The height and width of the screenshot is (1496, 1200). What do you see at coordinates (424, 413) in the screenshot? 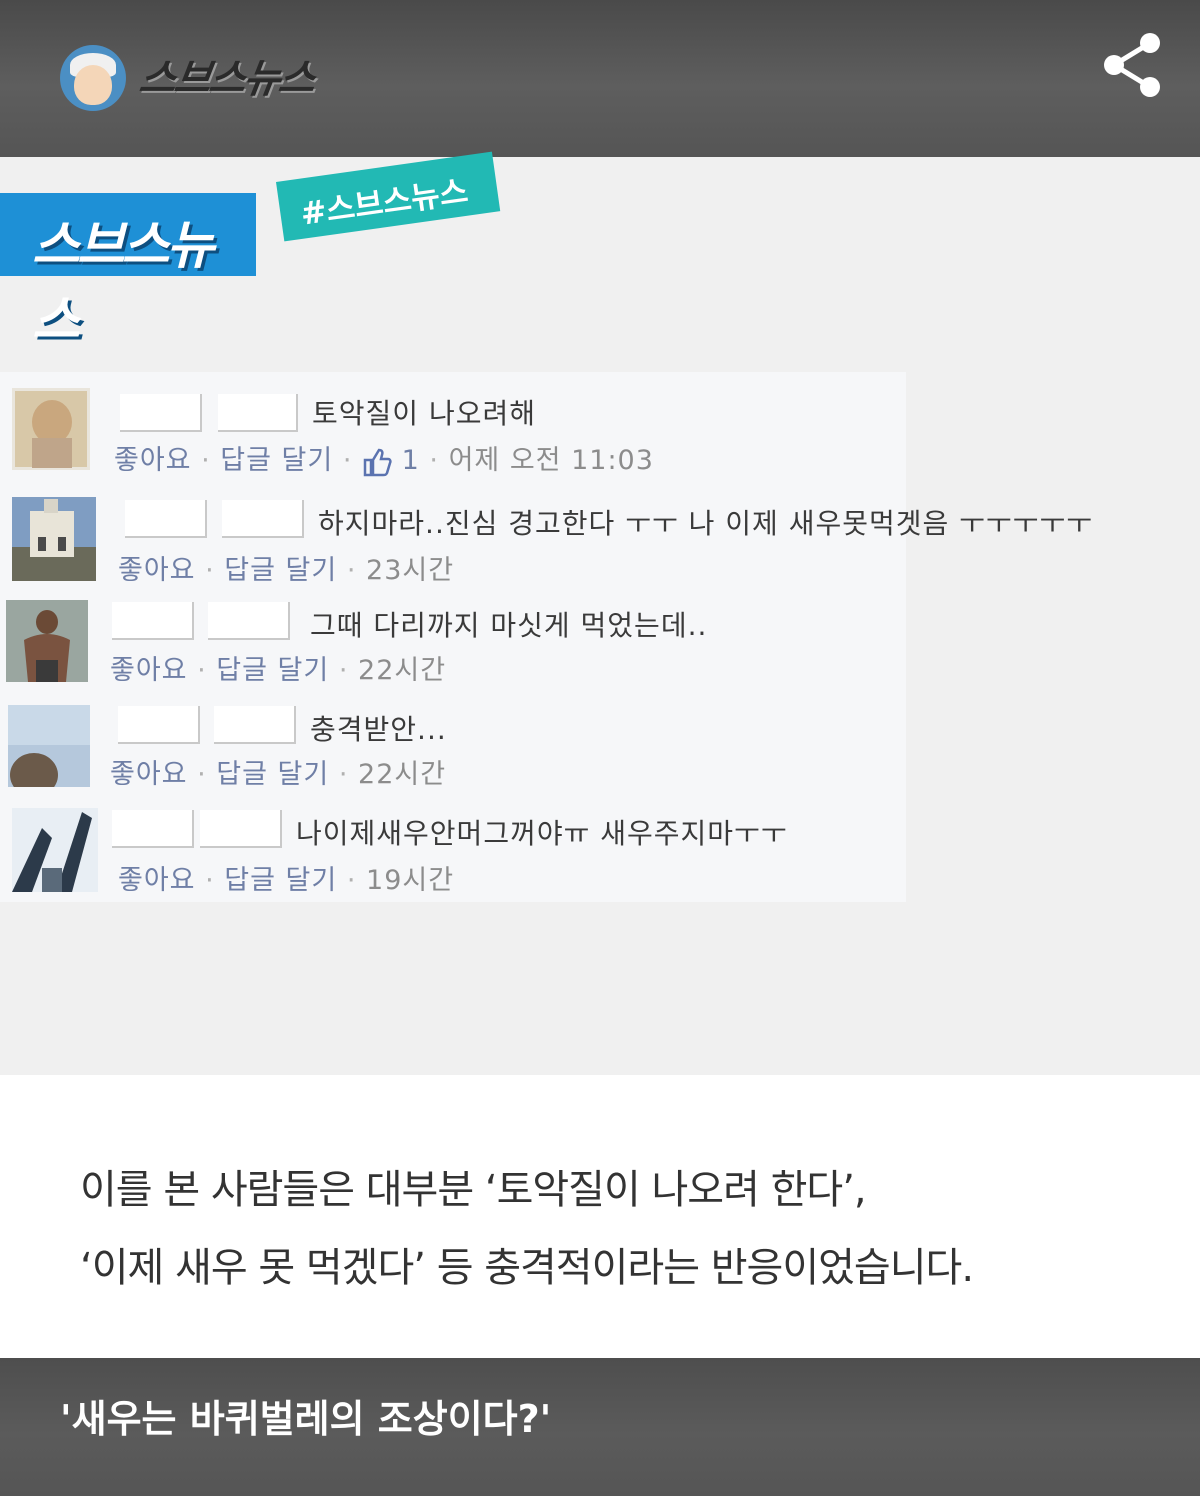
I see `comment-text: 토악질이 나오려해` at bounding box center [424, 413].